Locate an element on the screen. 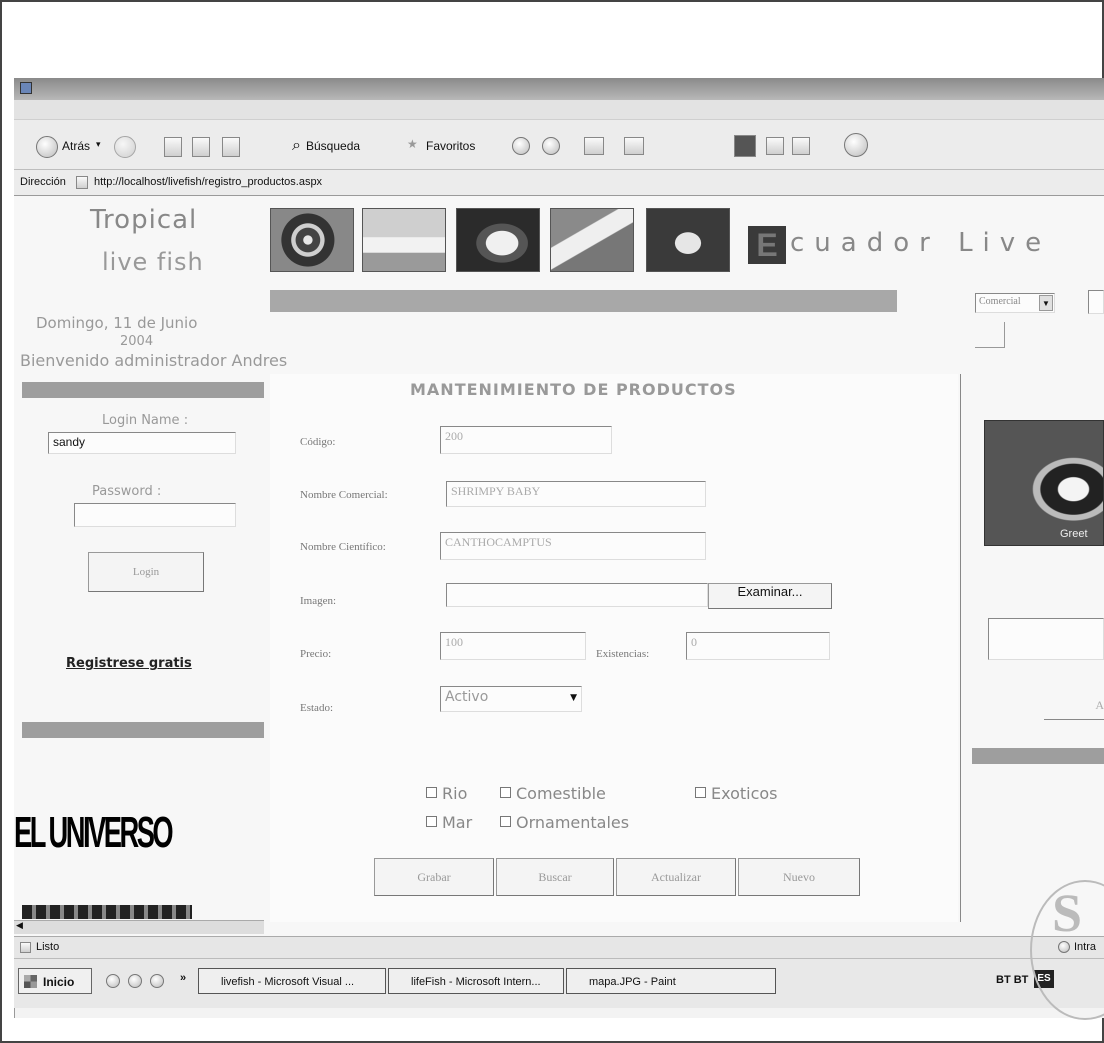  buscar-button: Buscar is located at coordinates (555, 877).